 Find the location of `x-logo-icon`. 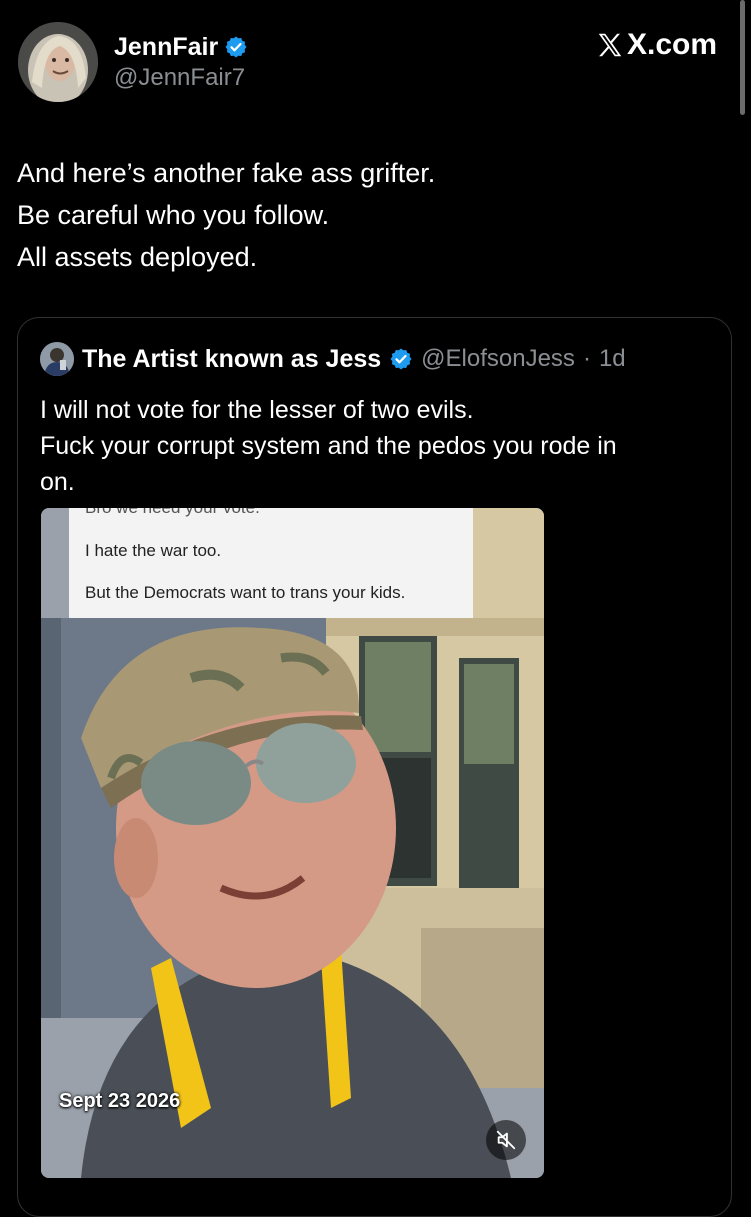

x-logo-icon is located at coordinates (610, 45).